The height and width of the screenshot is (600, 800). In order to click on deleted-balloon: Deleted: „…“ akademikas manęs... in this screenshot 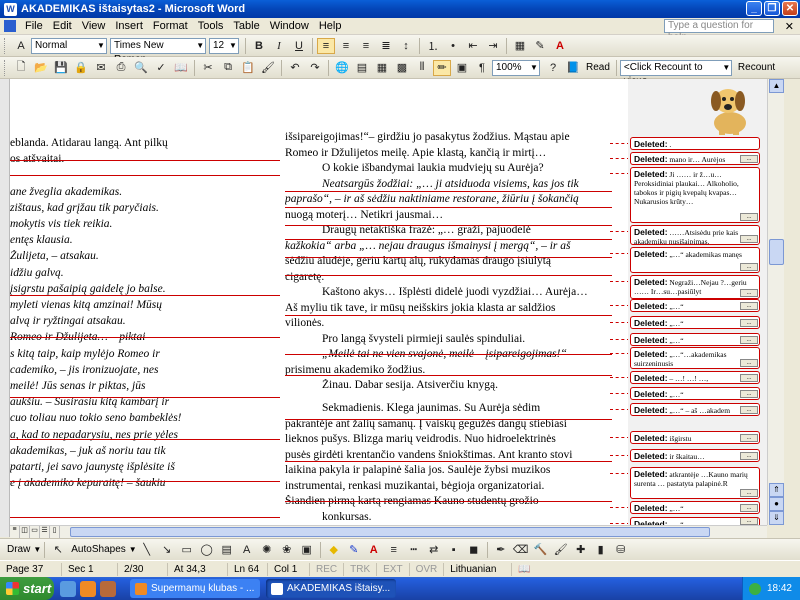, I will do `click(695, 260)`.